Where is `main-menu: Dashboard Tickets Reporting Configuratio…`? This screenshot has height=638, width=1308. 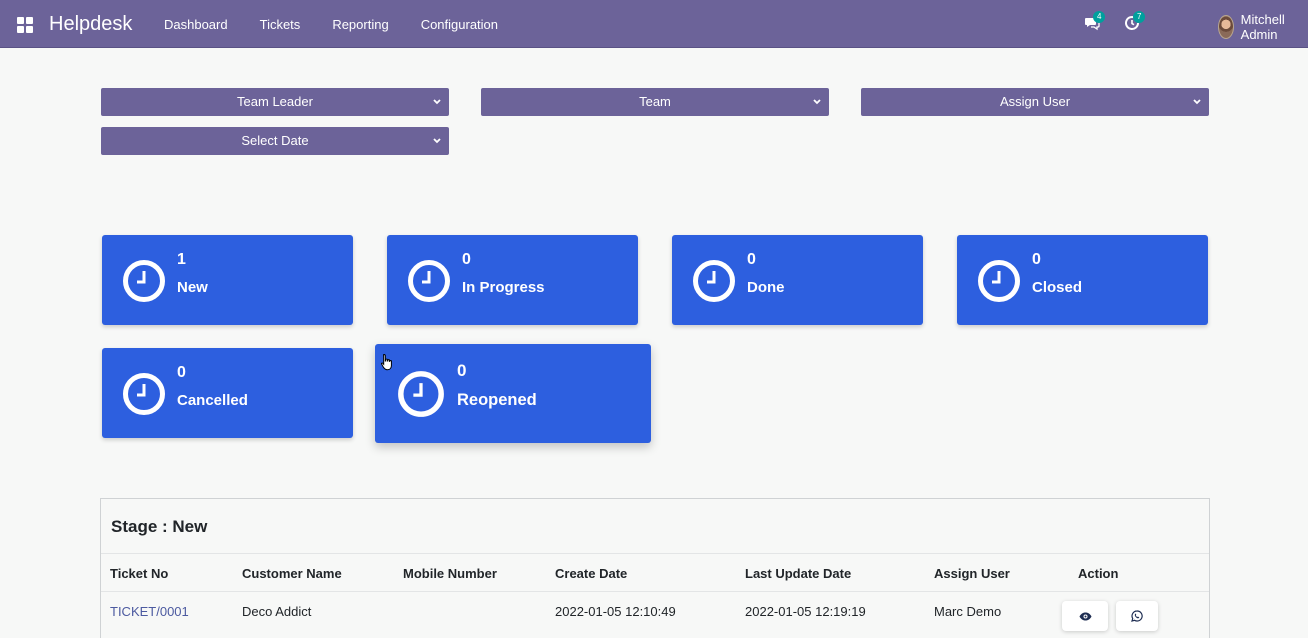 main-menu: Dashboard Tickets Reporting Configuratio… is located at coordinates (331, 24).